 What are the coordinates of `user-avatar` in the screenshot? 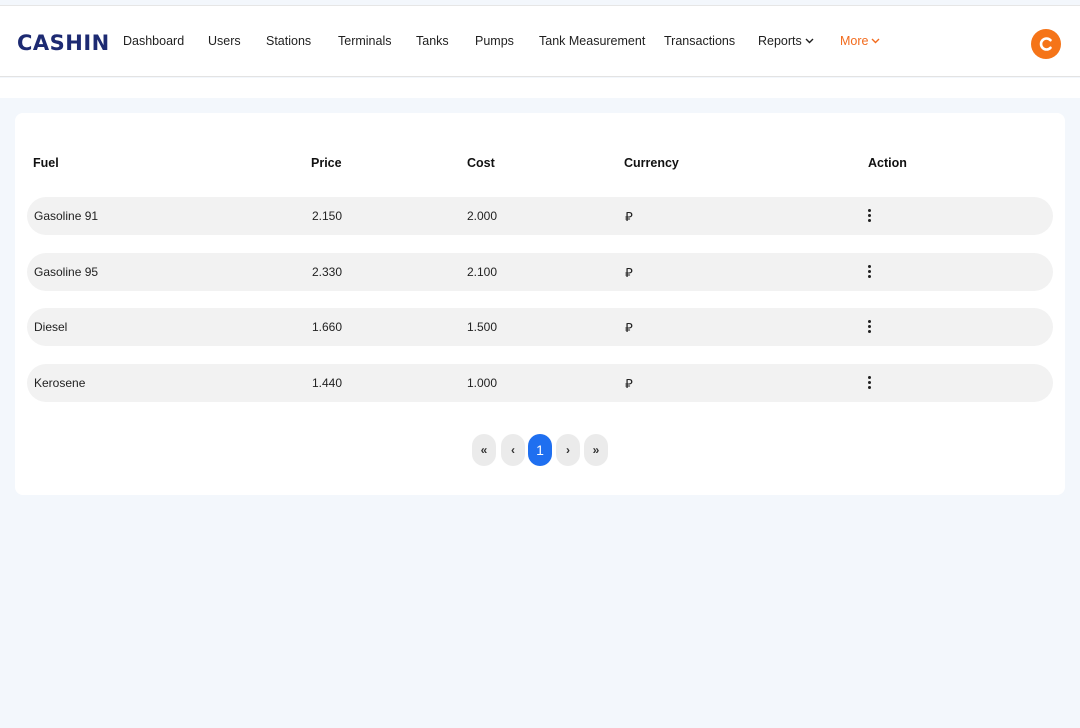 It's located at (1046, 44).